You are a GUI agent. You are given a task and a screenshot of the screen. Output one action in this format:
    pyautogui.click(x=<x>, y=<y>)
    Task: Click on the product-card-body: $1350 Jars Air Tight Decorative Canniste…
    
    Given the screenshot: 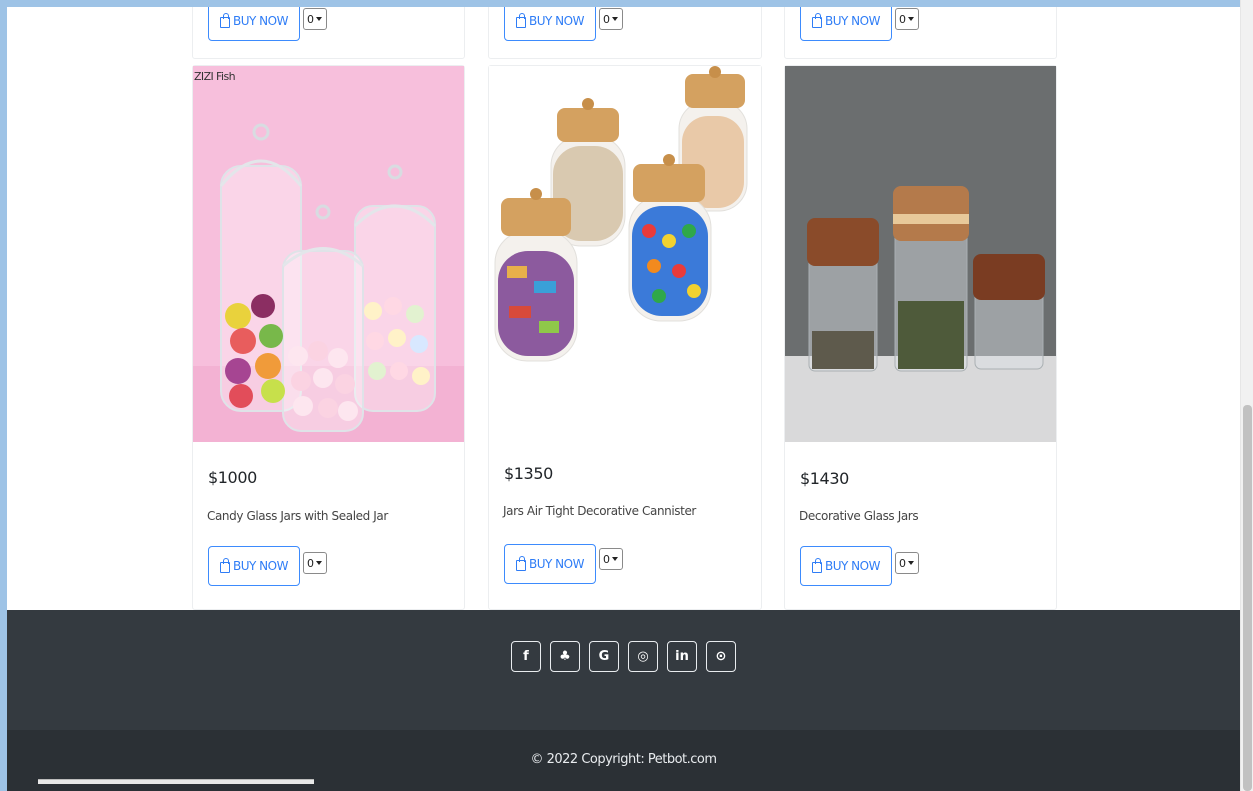 What is the action you would take?
    pyautogui.click(x=625, y=526)
    